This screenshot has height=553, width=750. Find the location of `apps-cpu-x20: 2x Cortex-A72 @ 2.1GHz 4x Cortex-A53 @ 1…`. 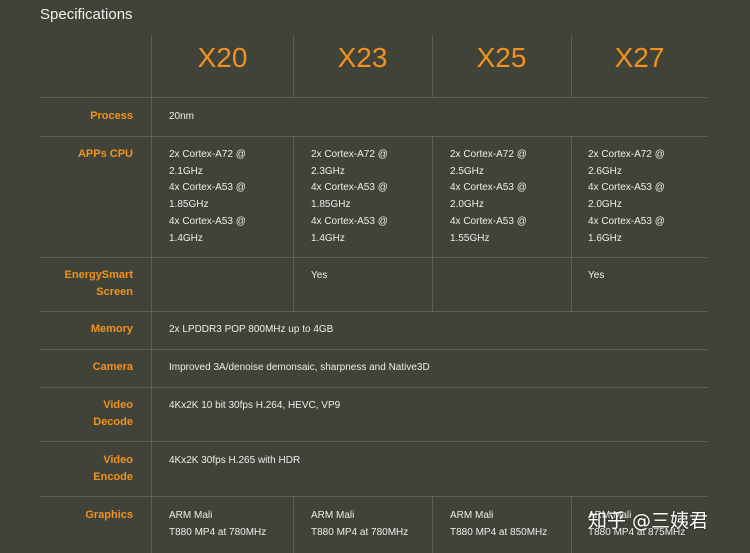

apps-cpu-x20: 2x Cortex-A72 @ 2.1GHz 4x Cortex-A53 @ 1… is located at coordinates (207, 197).